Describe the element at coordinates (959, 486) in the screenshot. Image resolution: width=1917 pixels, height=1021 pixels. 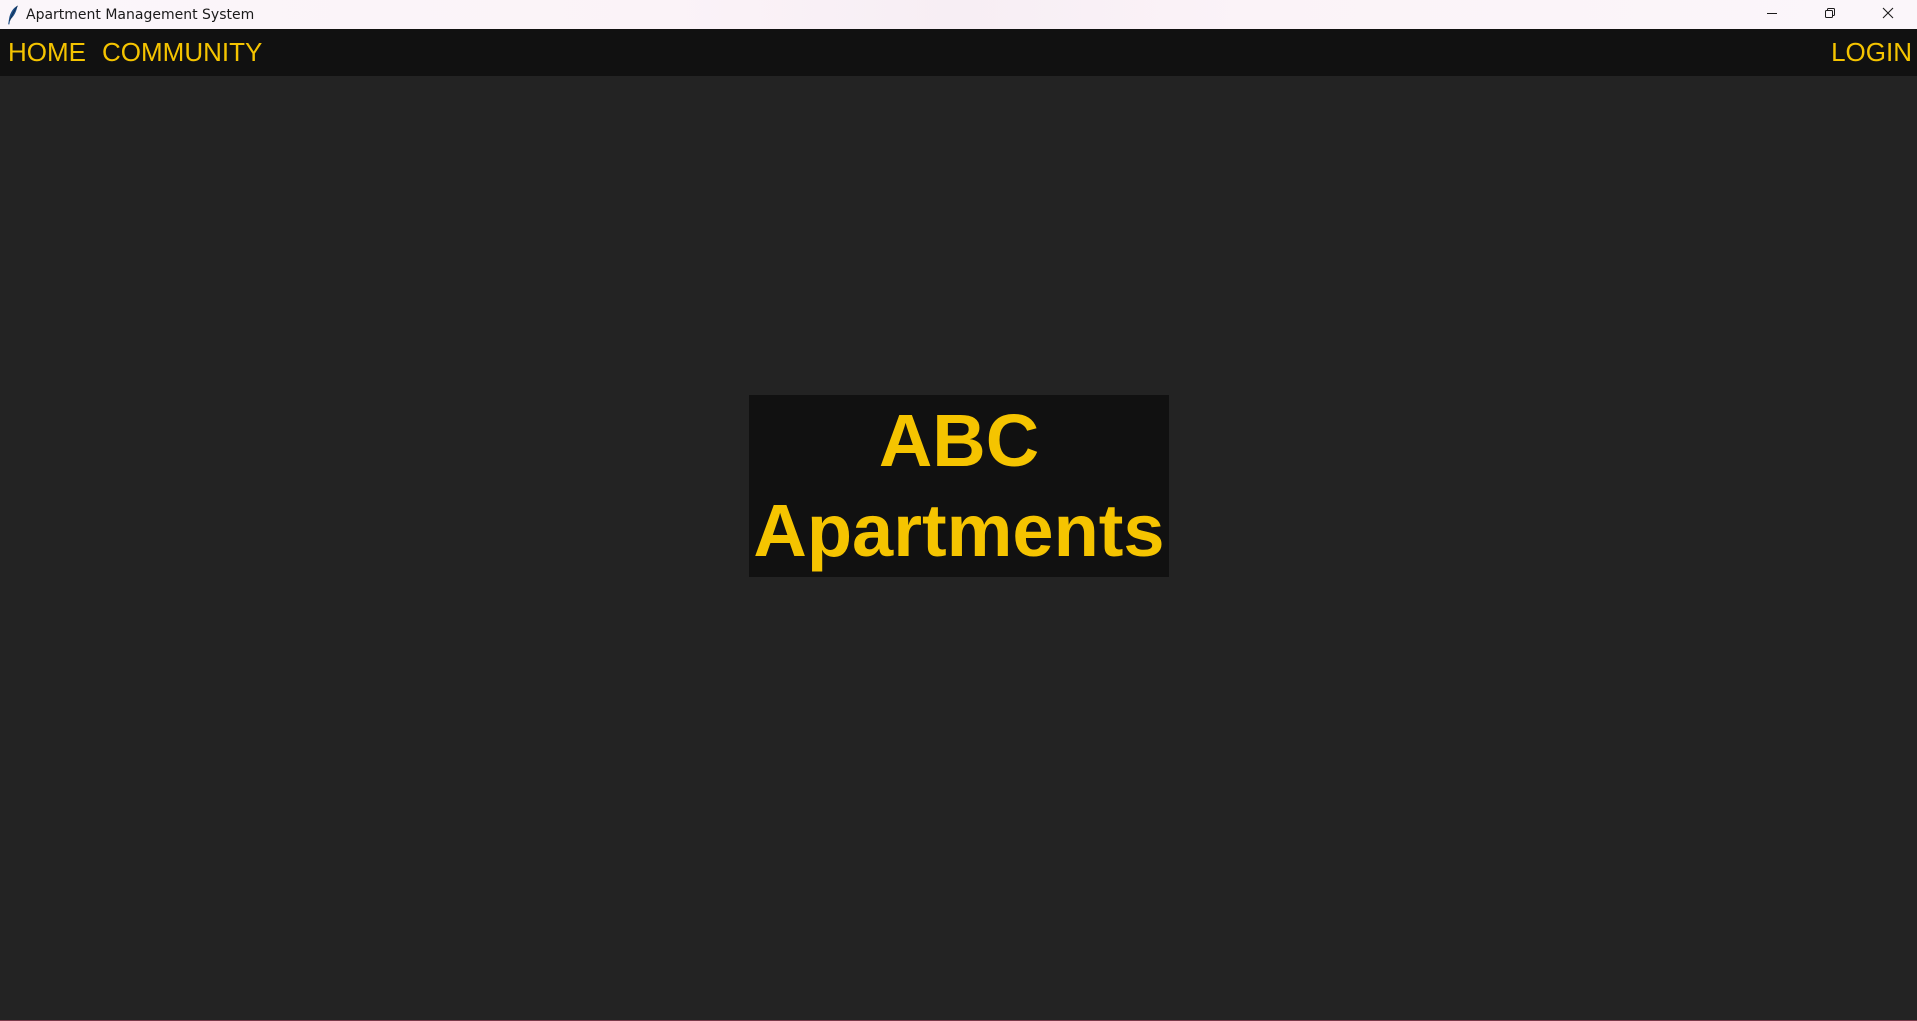
I see `brand-banner: ABC Apartments` at that location.